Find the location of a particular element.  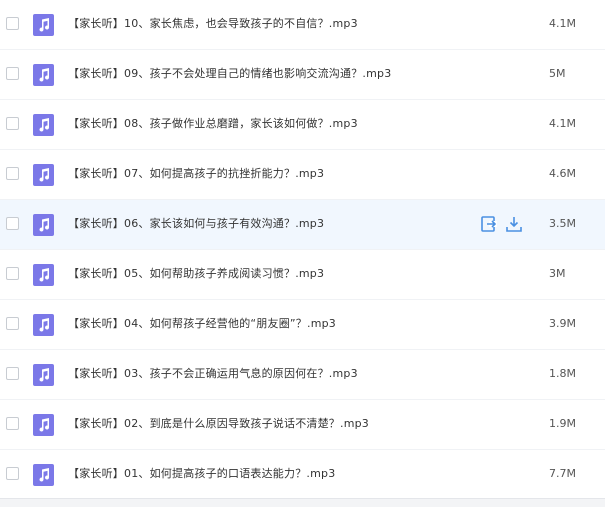

share-icon is located at coordinates (489, 224).